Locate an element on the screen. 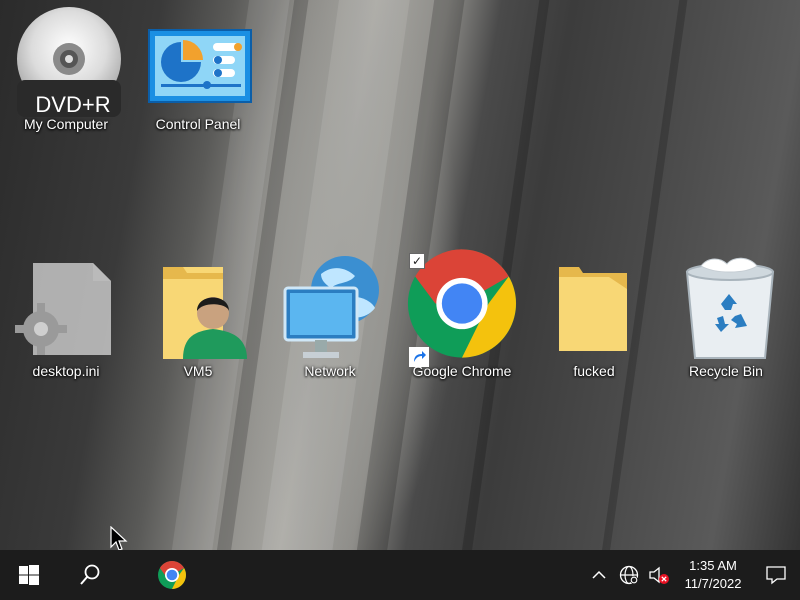 Image resolution: width=800 pixels, height=600 pixels. icon-label: Recycle Bin is located at coordinates (726, 371).